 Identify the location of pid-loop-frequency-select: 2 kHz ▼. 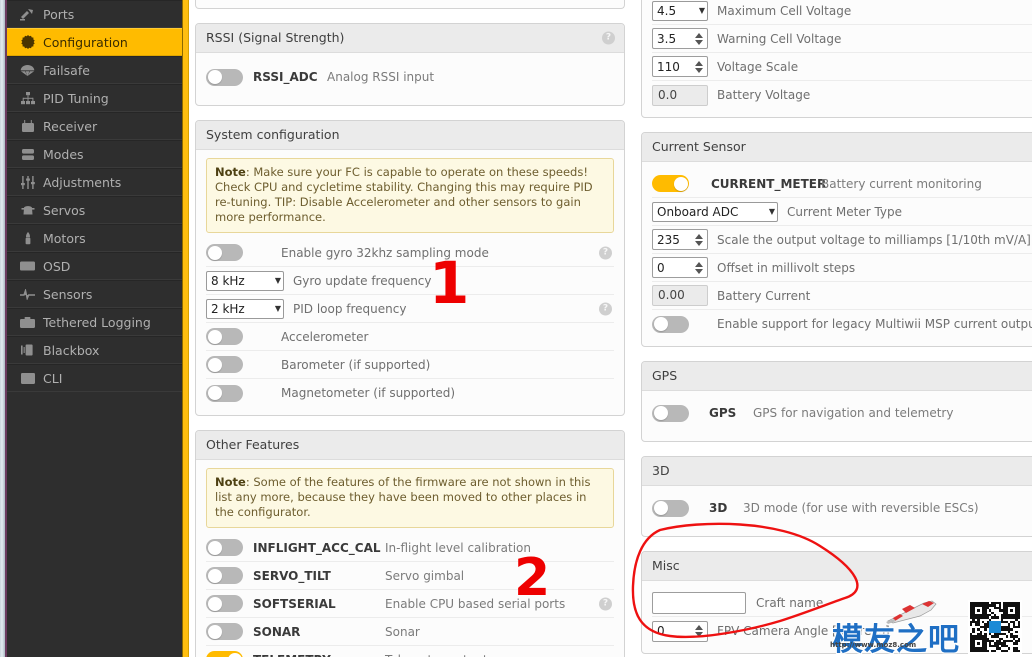
(245, 308).